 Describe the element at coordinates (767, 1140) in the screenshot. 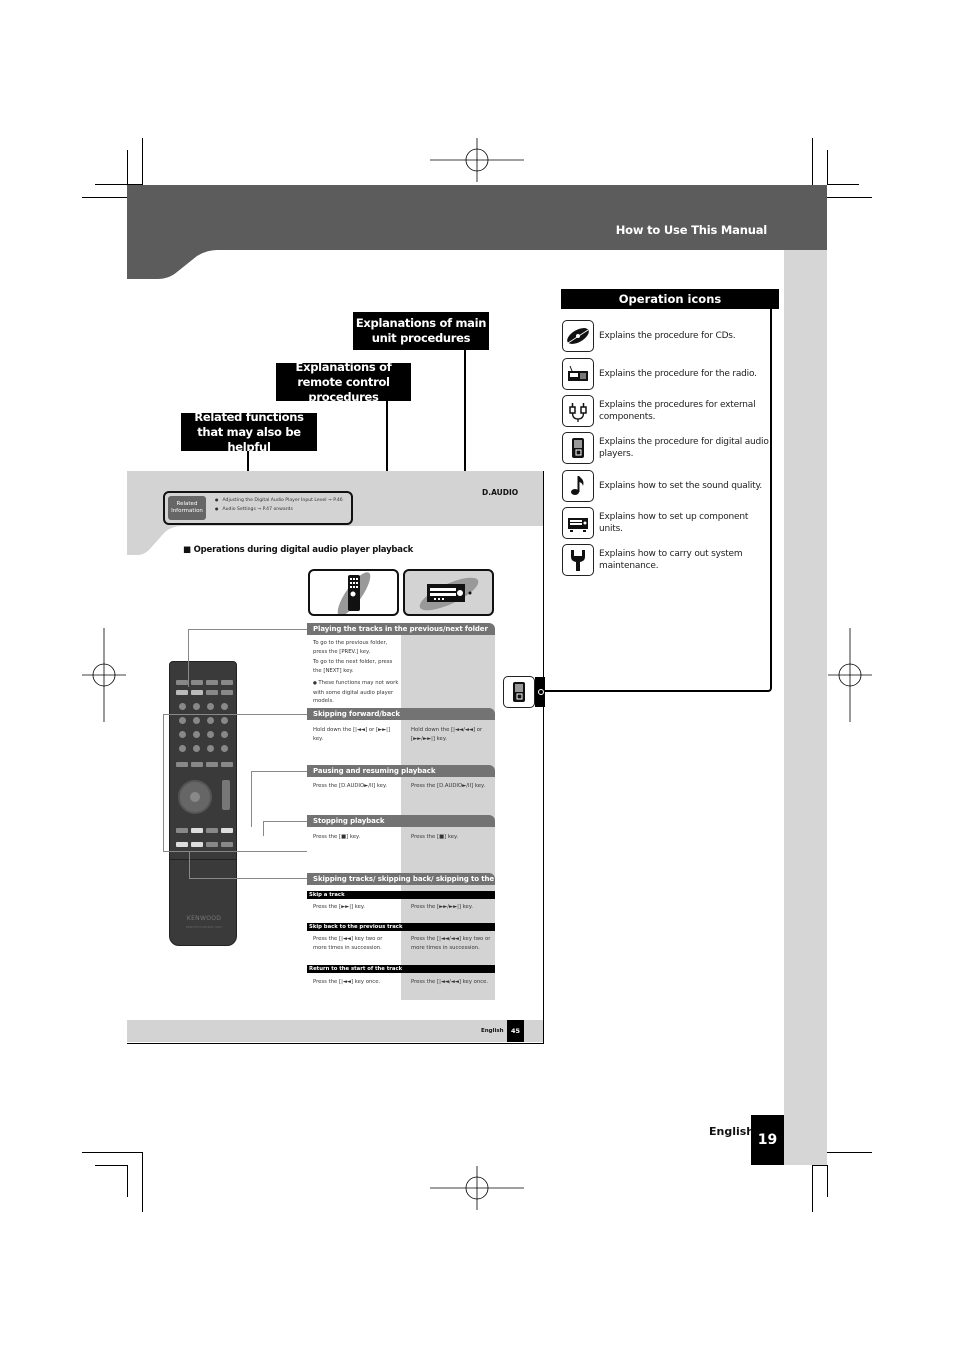

I see `page-number: 19` at that location.